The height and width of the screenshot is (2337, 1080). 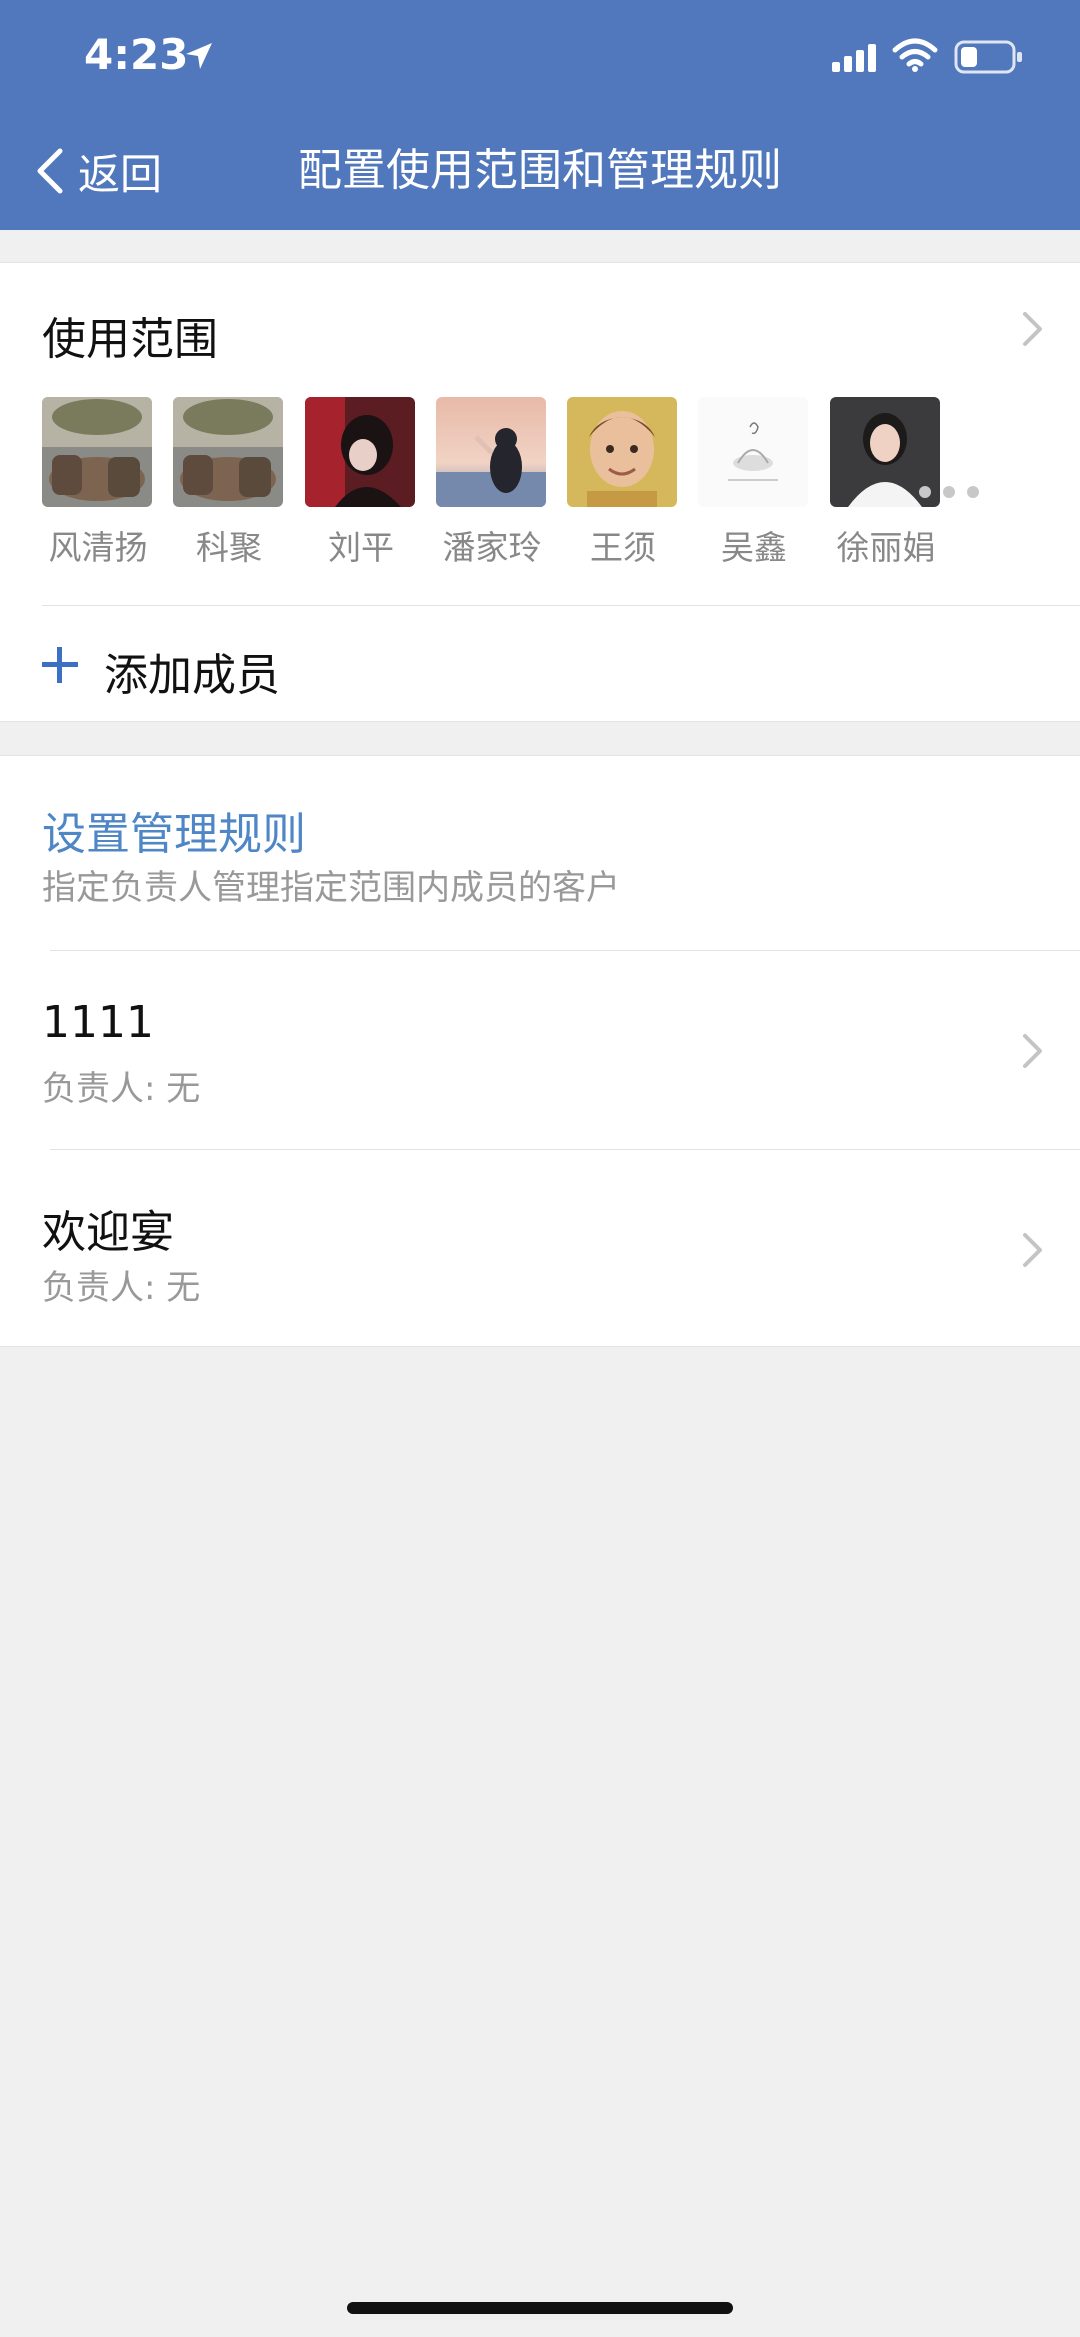 I want to click on member-name: 徐丽娟, so click(x=886, y=547).